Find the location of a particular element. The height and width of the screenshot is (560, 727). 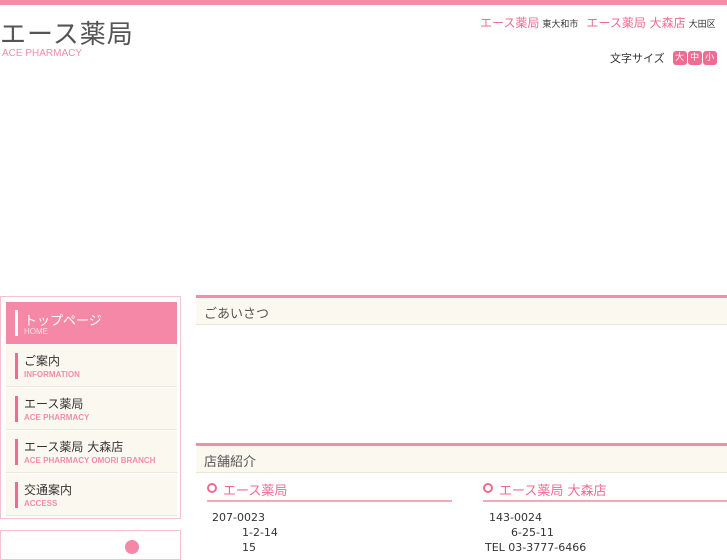

header-store-link-omori: エース薬局 大森店 is located at coordinates (635, 23).